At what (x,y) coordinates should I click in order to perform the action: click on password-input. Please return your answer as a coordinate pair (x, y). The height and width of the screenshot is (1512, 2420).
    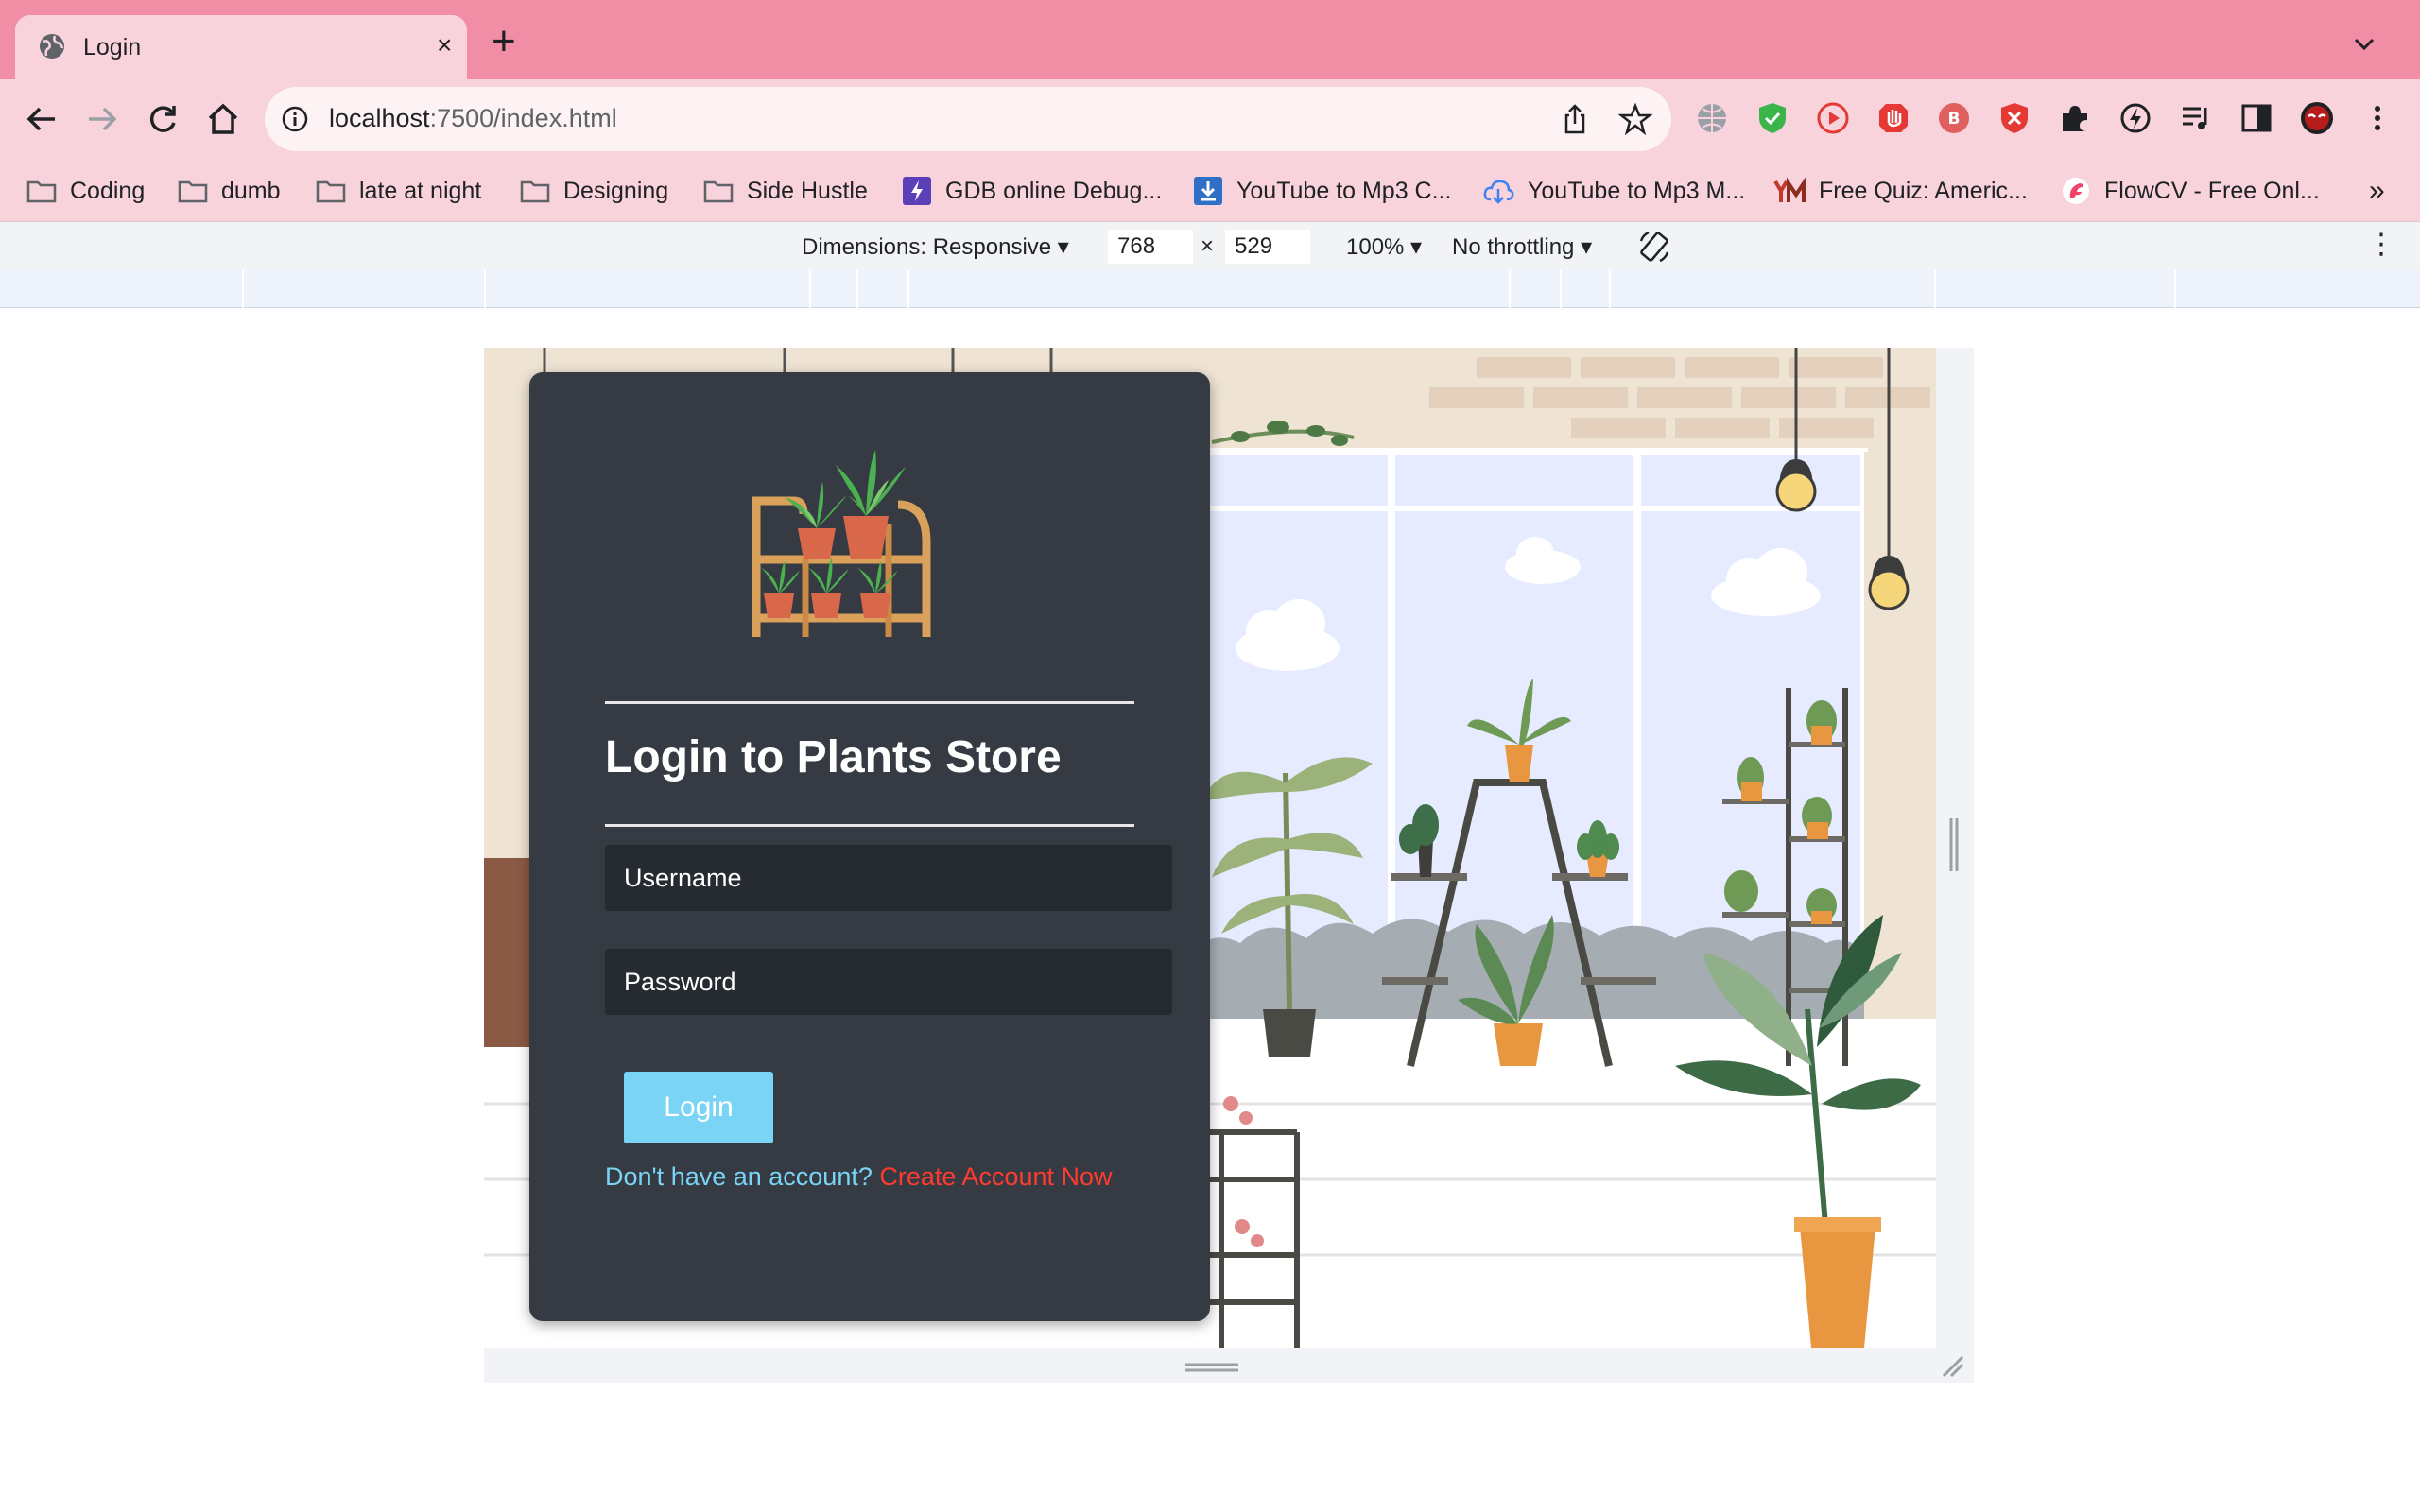
    Looking at the image, I should click on (888, 982).